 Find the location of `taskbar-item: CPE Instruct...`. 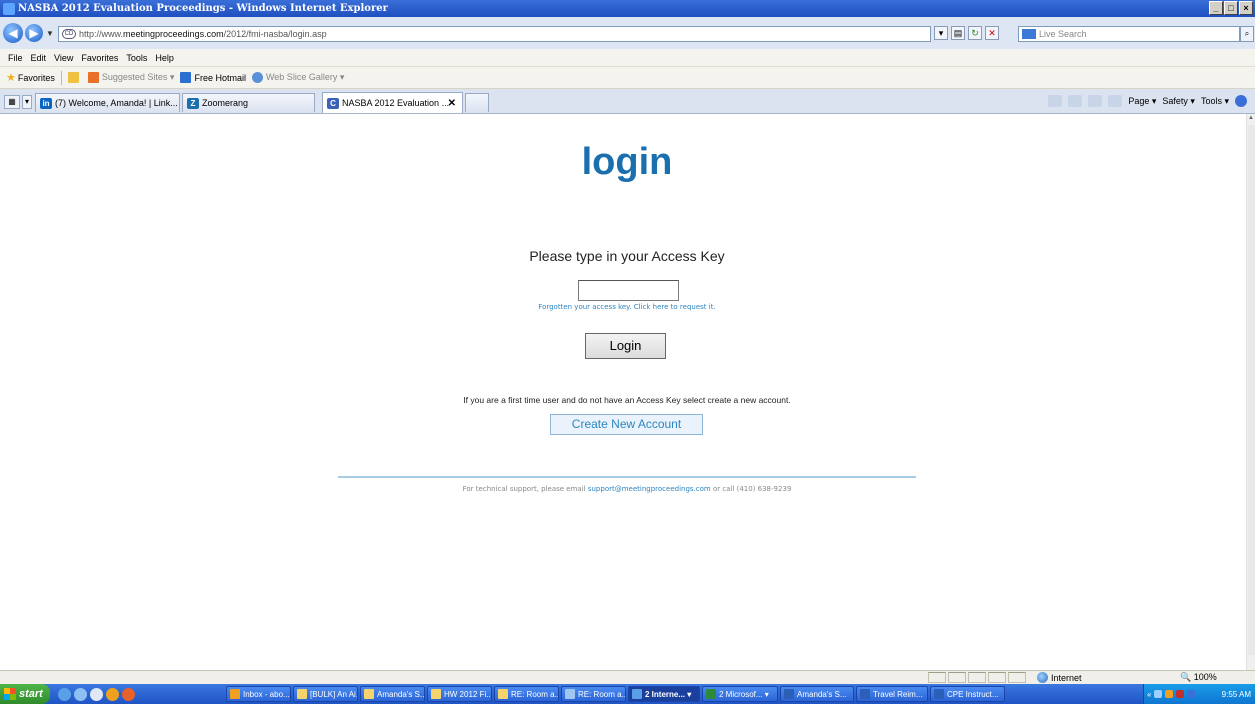

taskbar-item: CPE Instruct... is located at coordinates (967, 694).